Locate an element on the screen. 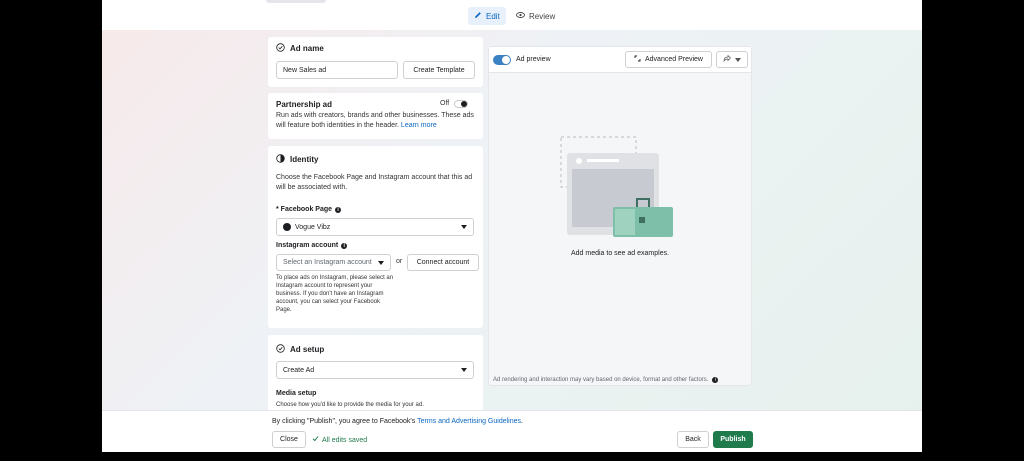 The width and height of the screenshot is (1024, 461). advanced-preview-button: Advanced Preview is located at coordinates (668, 59).